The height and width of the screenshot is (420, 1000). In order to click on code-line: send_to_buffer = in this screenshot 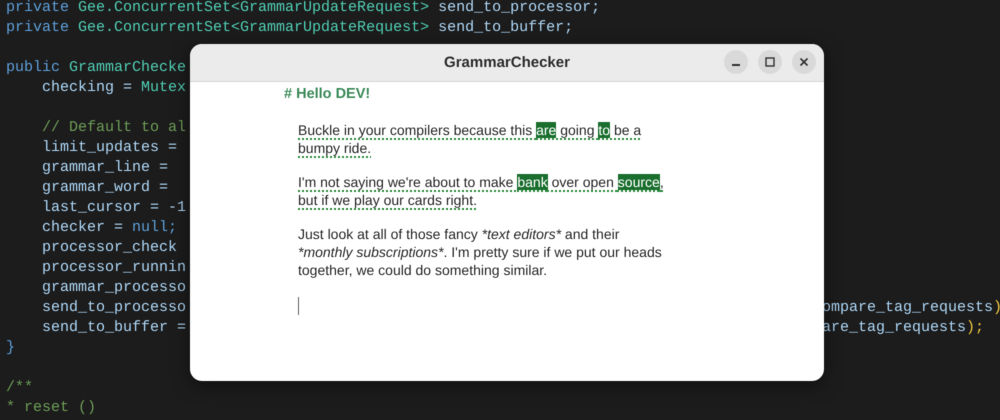, I will do `click(113, 327)`.